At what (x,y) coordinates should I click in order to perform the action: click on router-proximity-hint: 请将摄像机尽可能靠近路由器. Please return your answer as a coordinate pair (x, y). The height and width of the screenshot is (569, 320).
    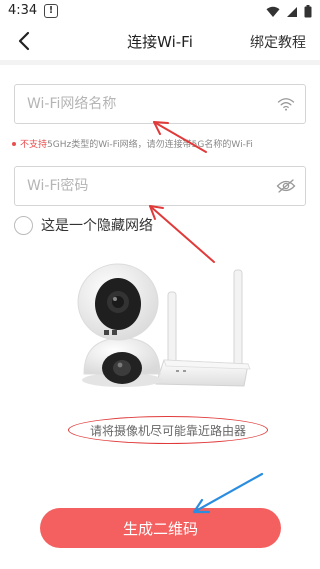
    Looking at the image, I should click on (168, 430).